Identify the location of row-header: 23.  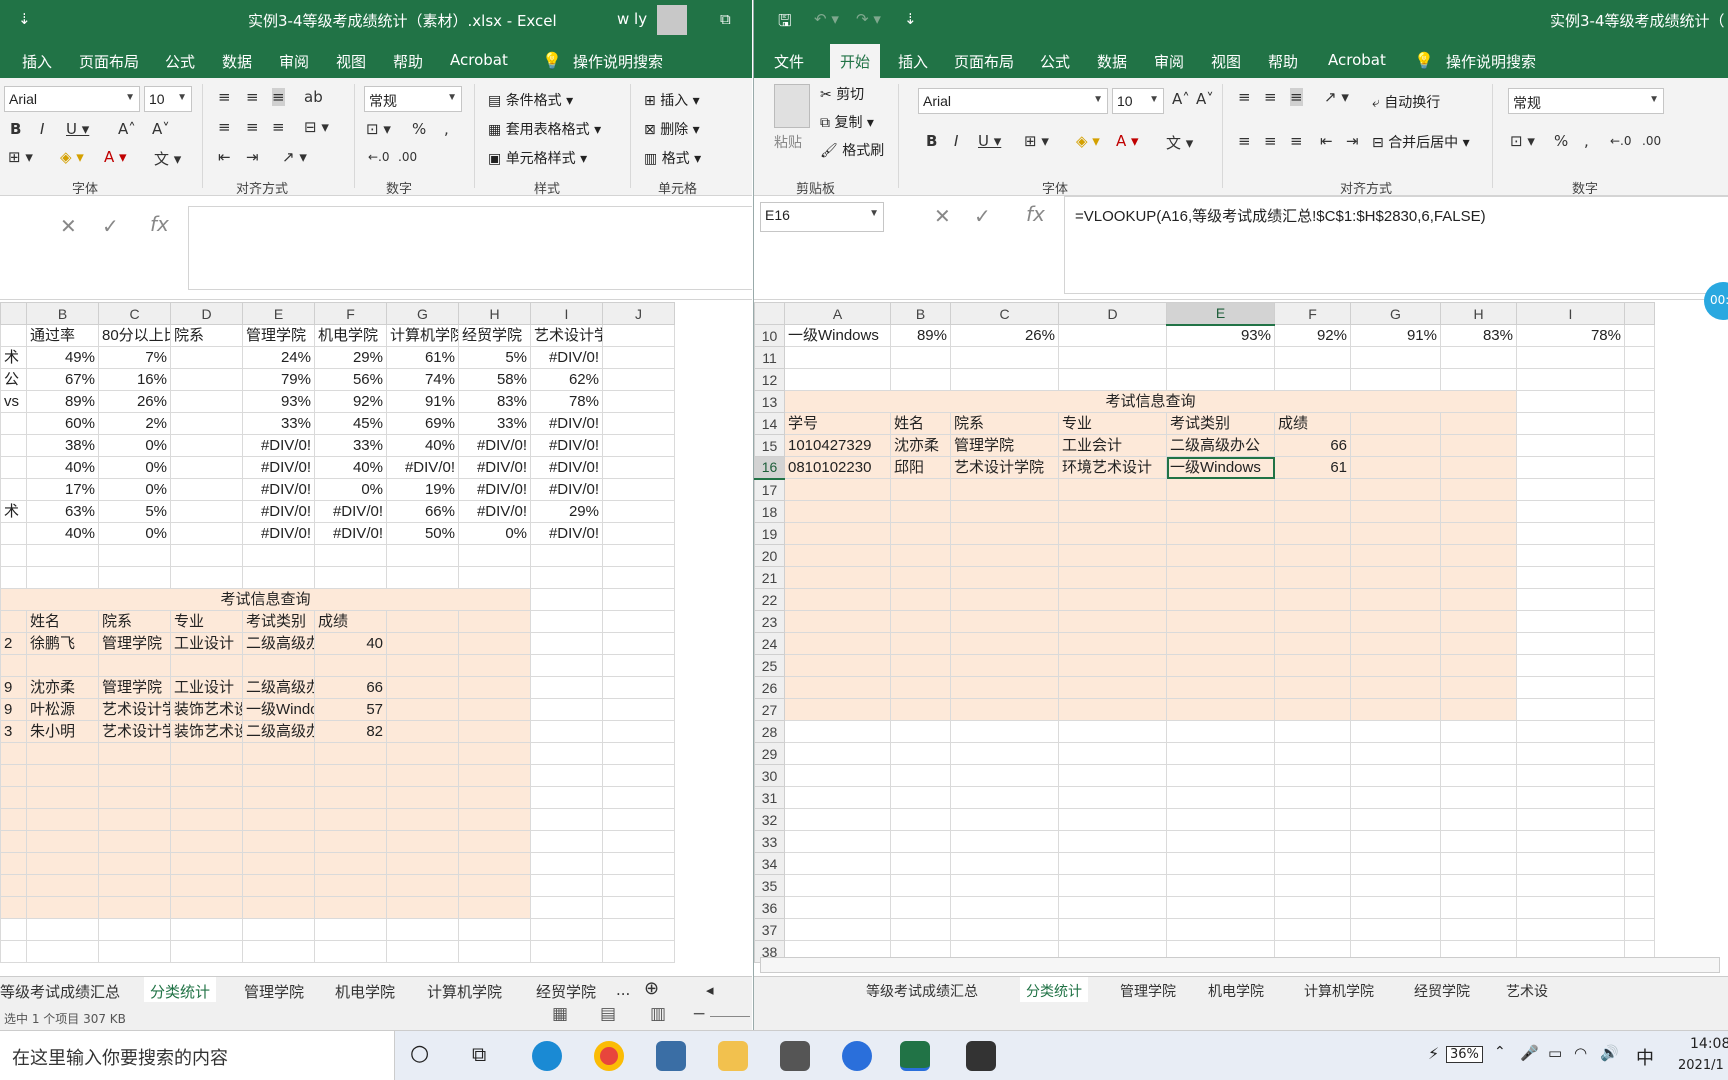
(769, 621).